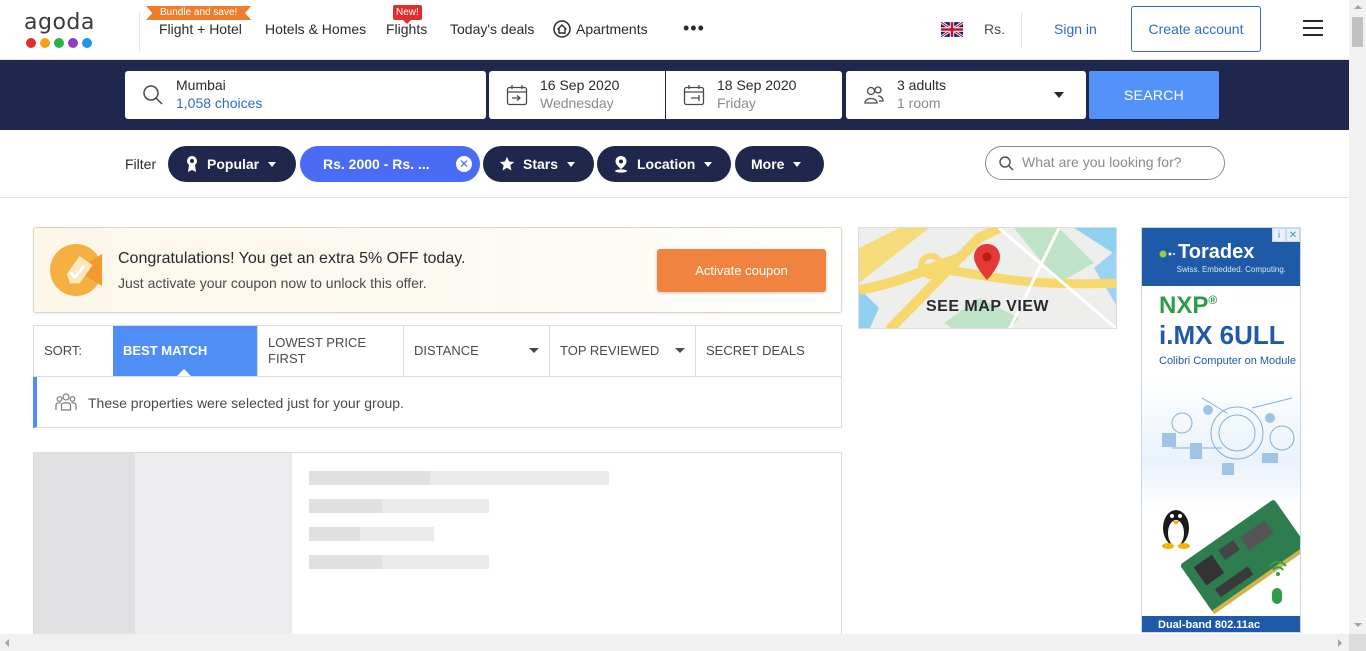 The width and height of the screenshot is (1366, 651). What do you see at coordinates (1196, 29) in the screenshot?
I see `create-account-button: Create account` at bounding box center [1196, 29].